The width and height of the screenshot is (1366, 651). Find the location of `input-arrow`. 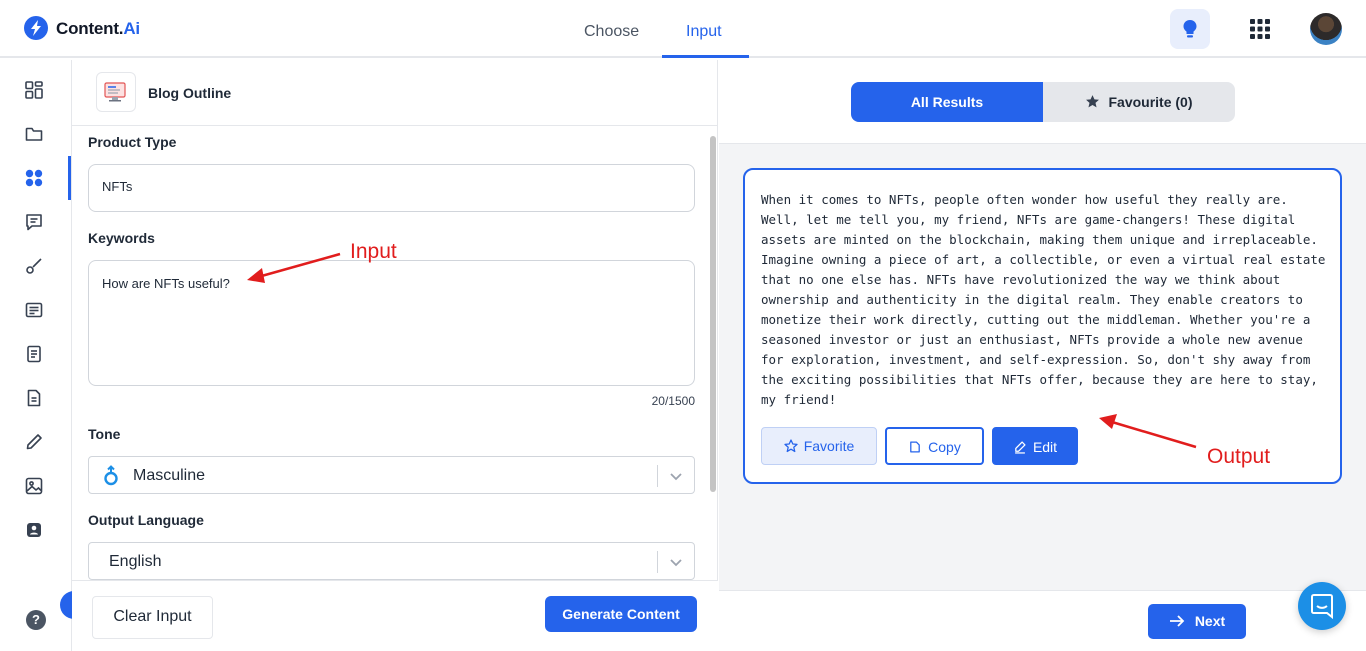

input-arrow is located at coordinates (294, 267).